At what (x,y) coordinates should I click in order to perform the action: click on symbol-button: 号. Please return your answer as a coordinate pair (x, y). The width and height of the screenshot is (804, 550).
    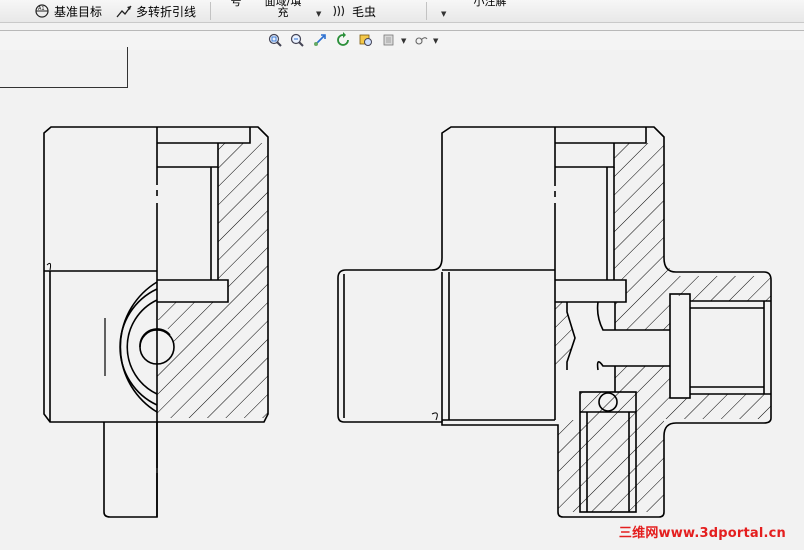
    Looking at the image, I should click on (236, 3).